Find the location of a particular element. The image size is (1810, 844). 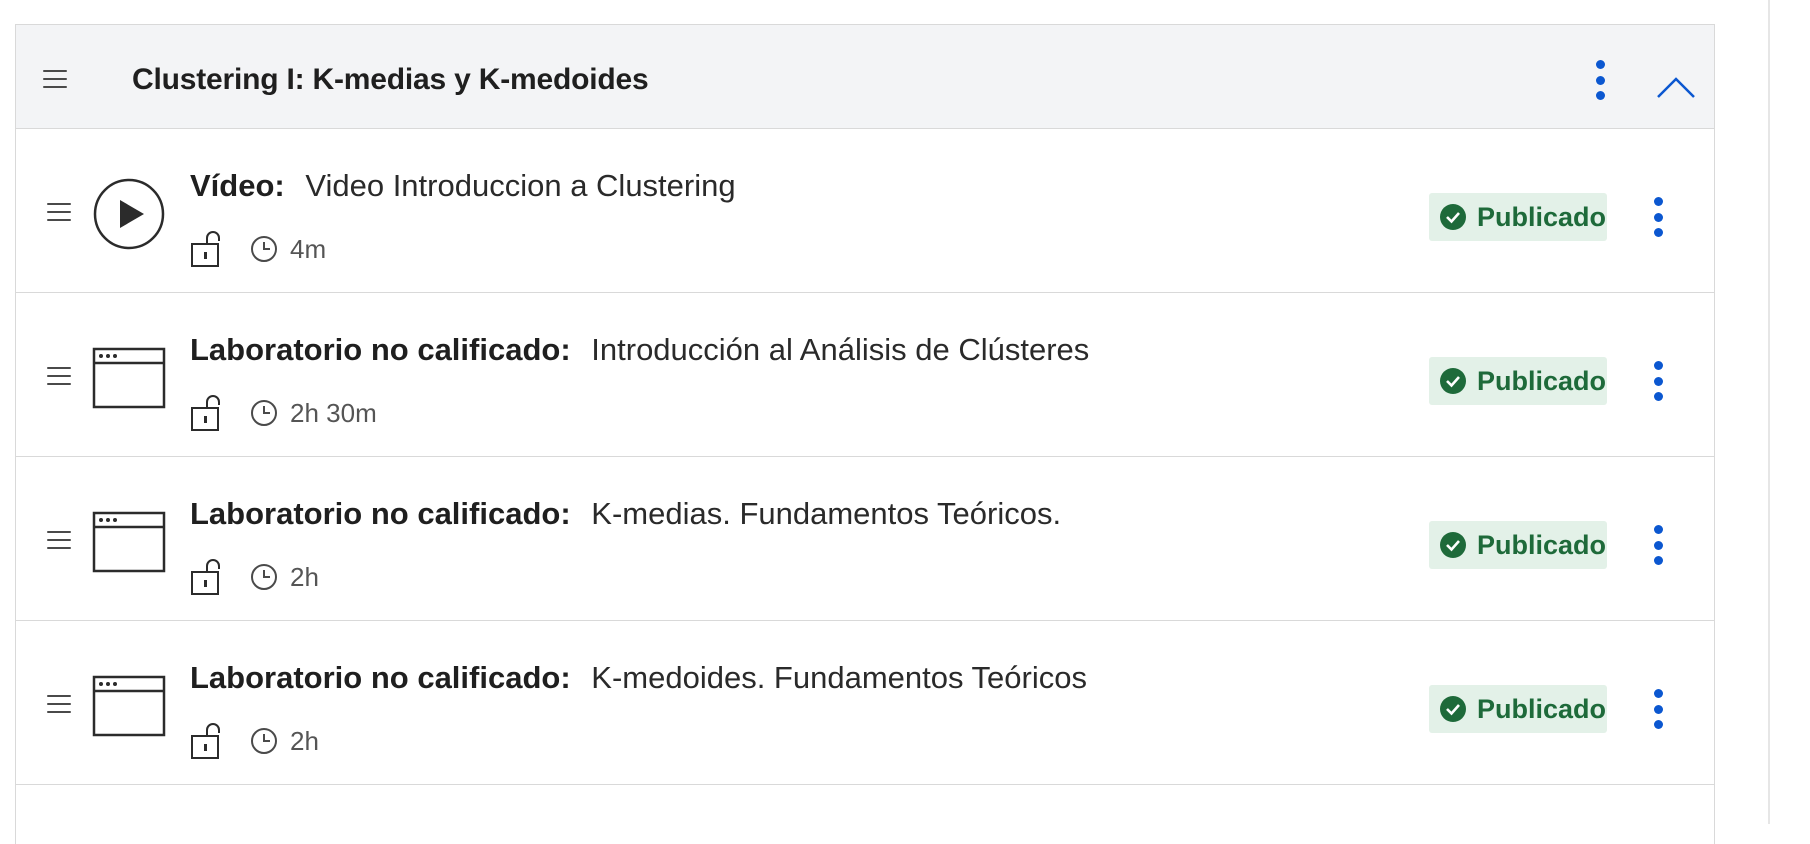

item-title-link: Video Introduccion a Clustering is located at coordinates (520, 185).